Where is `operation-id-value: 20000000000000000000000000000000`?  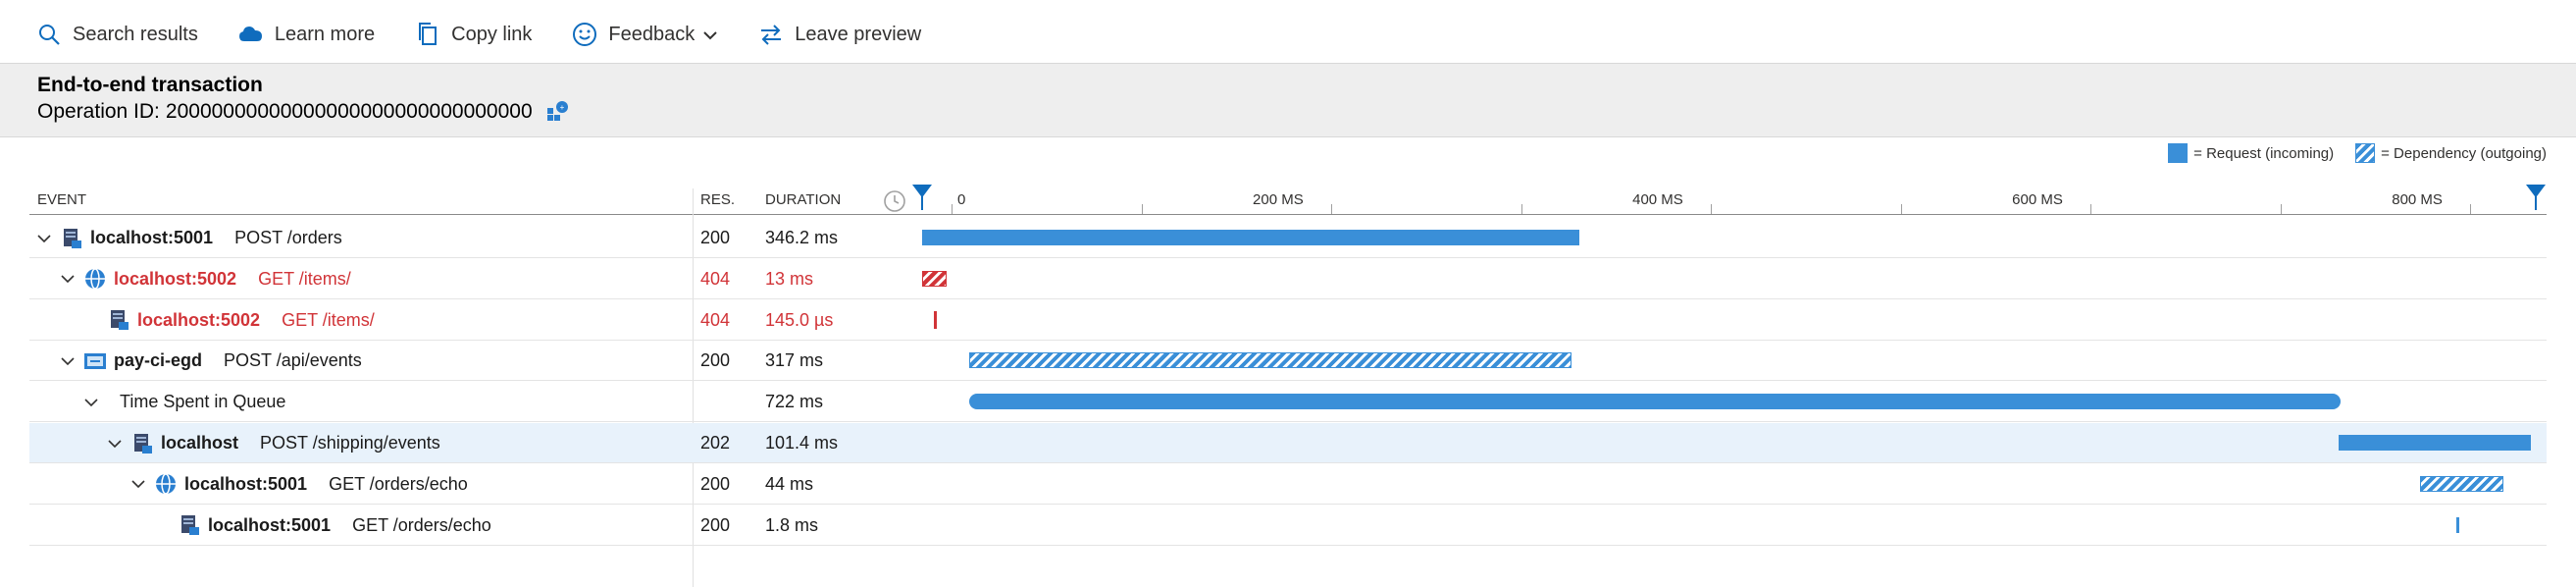
operation-id-value: 20000000000000000000000000000000 is located at coordinates (349, 111).